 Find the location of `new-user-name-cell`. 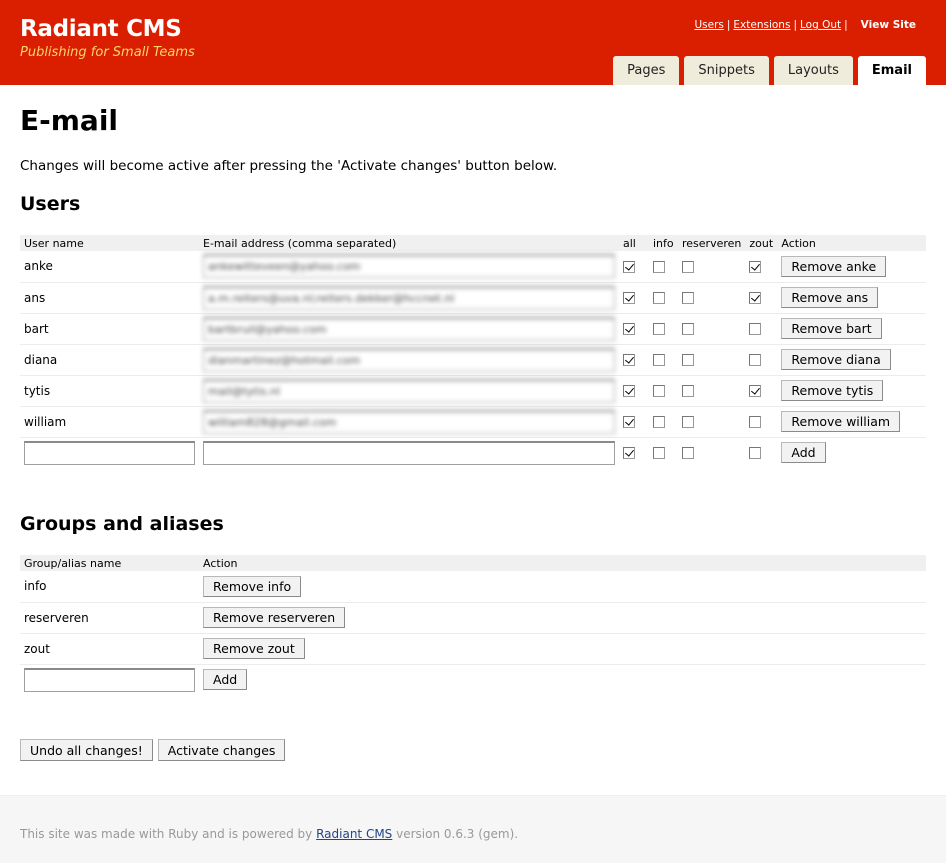

new-user-name-cell is located at coordinates (109, 452).